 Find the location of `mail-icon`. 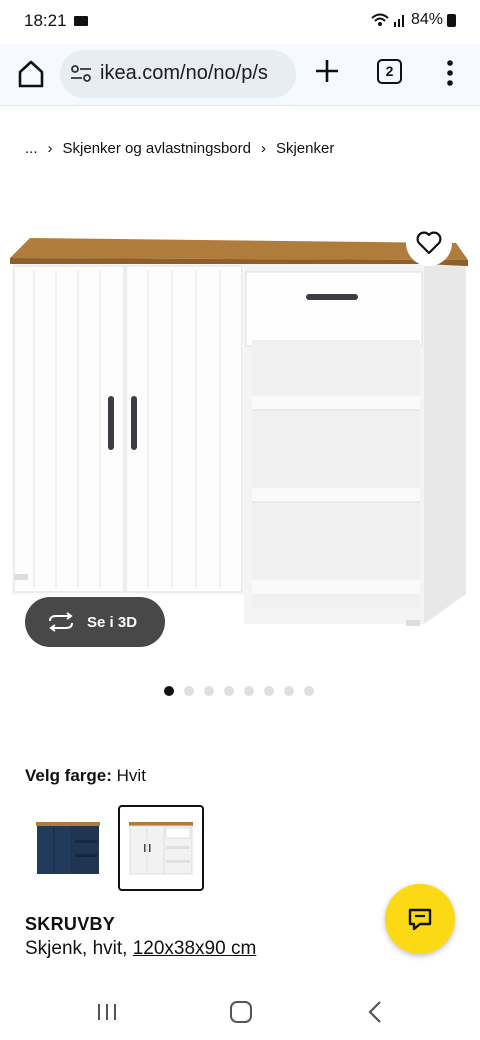

mail-icon is located at coordinates (81, 21).